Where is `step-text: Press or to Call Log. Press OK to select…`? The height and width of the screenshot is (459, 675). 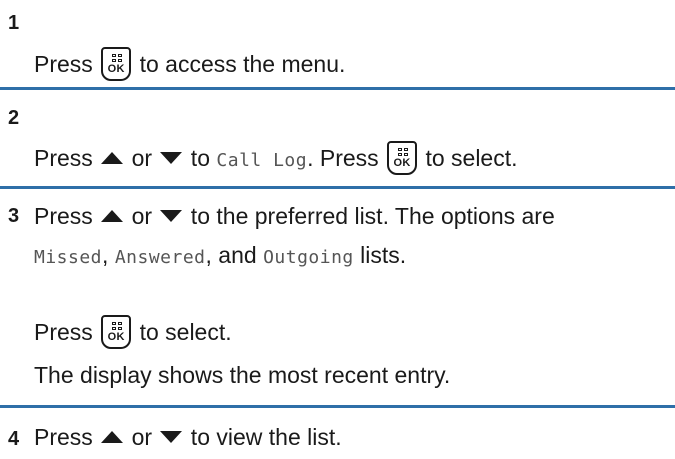 step-text: Press or to Call Log. Press OK to select… is located at coordinates (276, 158).